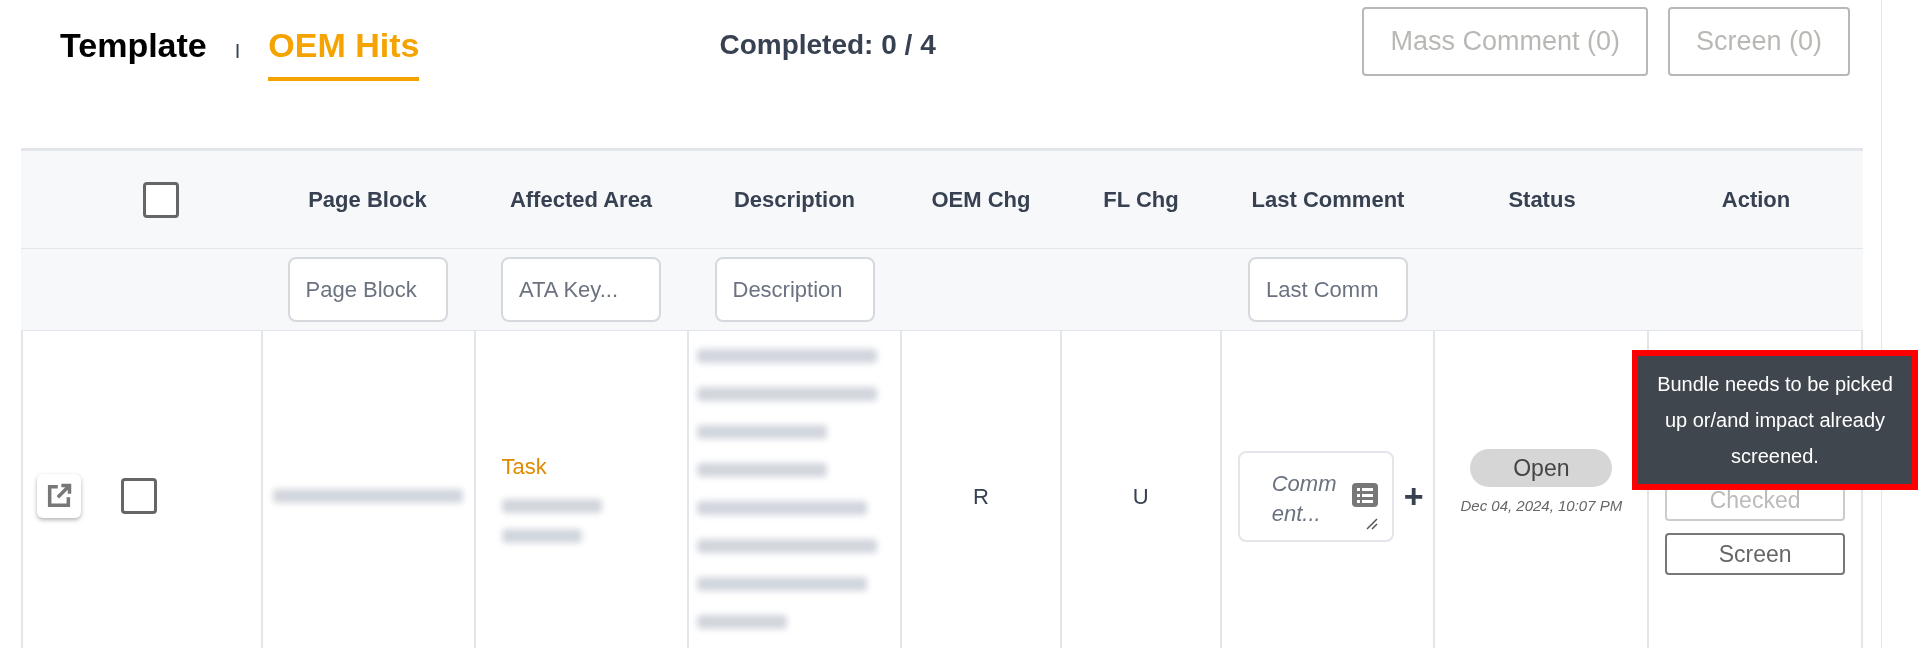 The image size is (1918, 648). I want to click on external-link-icon, so click(59, 496).